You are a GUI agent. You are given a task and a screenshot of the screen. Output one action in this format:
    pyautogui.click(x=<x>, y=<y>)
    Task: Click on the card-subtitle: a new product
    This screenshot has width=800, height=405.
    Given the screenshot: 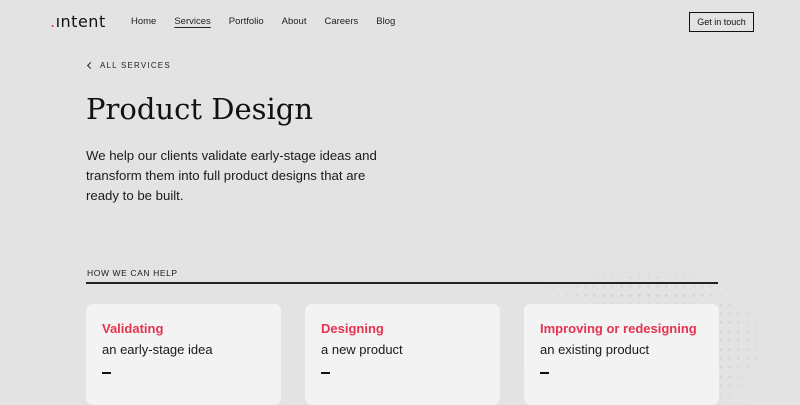 What is the action you would take?
    pyautogui.click(x=362, y=349)
    